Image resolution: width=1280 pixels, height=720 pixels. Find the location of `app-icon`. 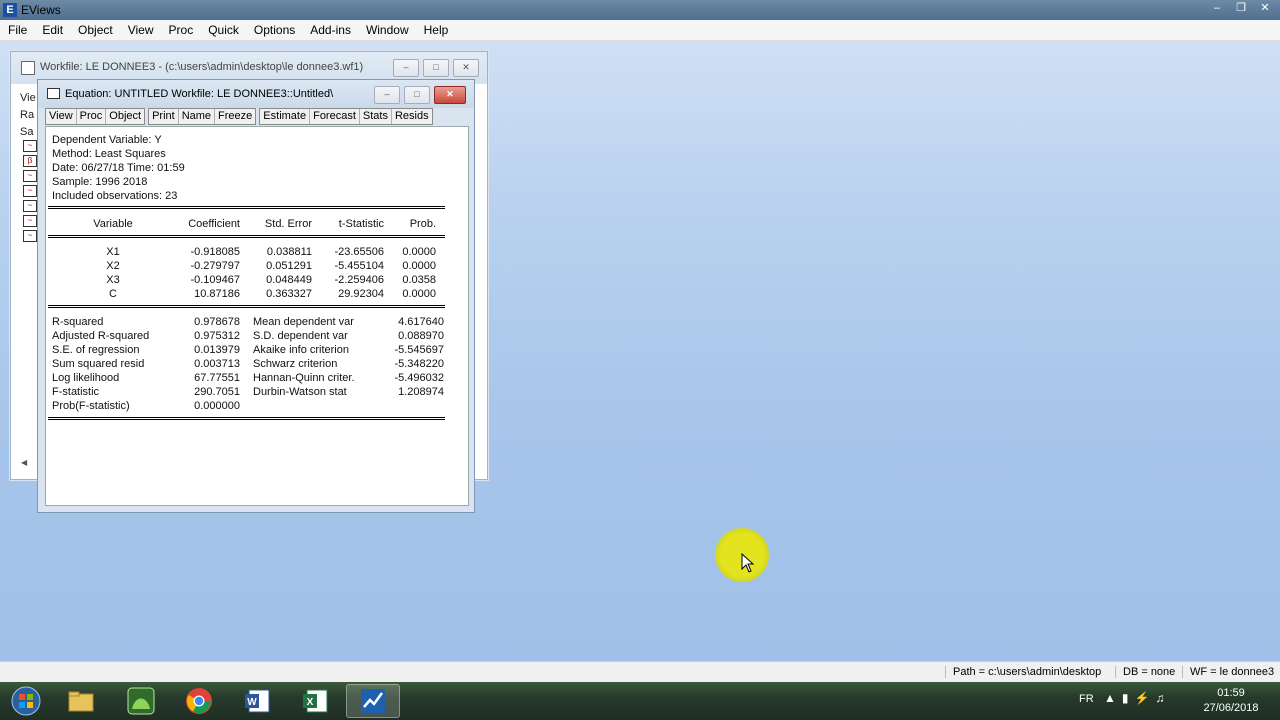

app-icon is located at coordinates (141, 701).